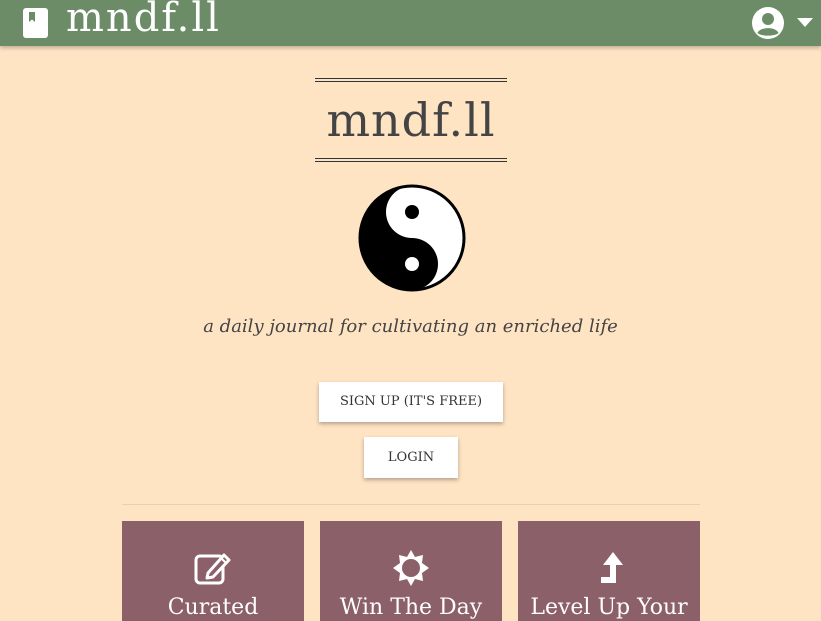 Image resolution: width=821 pixels, height=621 pixels. I want to click on user-circle-icon, so click(768, 23).